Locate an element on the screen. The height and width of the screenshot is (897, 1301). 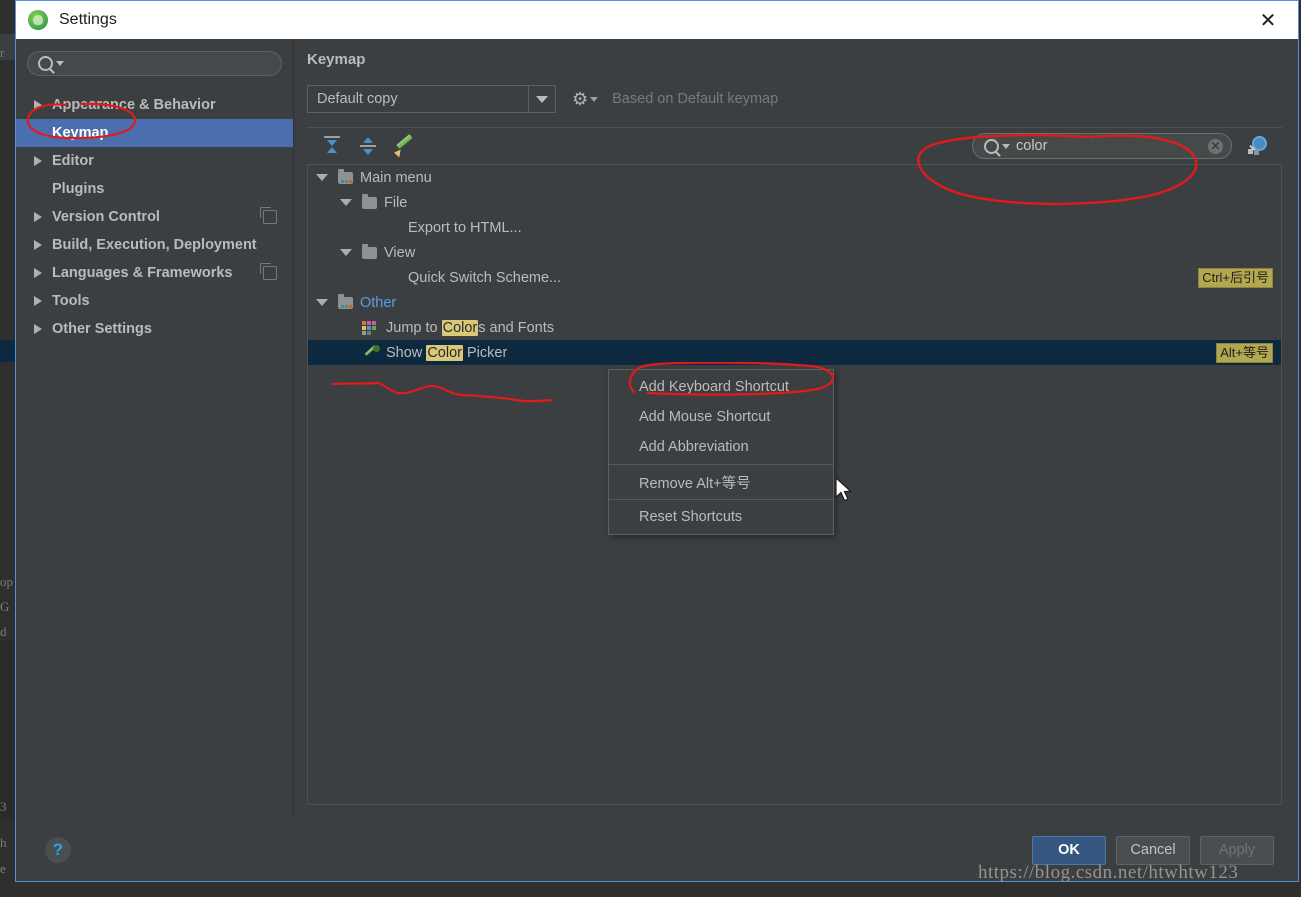
sidebar-item-keymap: Keymap is located at coordinates (154, 133).